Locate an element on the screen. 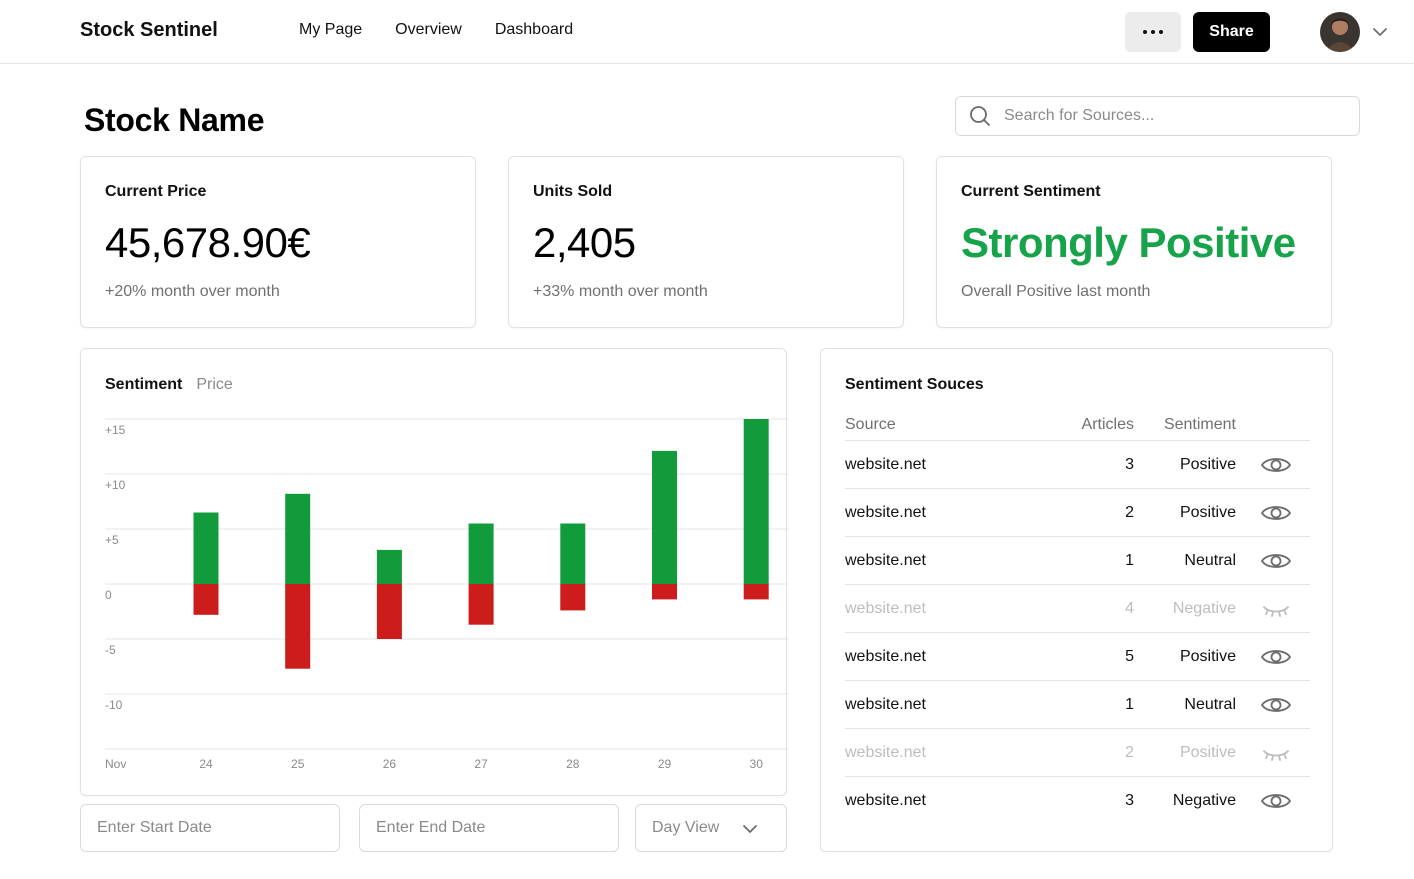 The image size is (1414, 879). more-options-button is located at coordinates (1153, 32).